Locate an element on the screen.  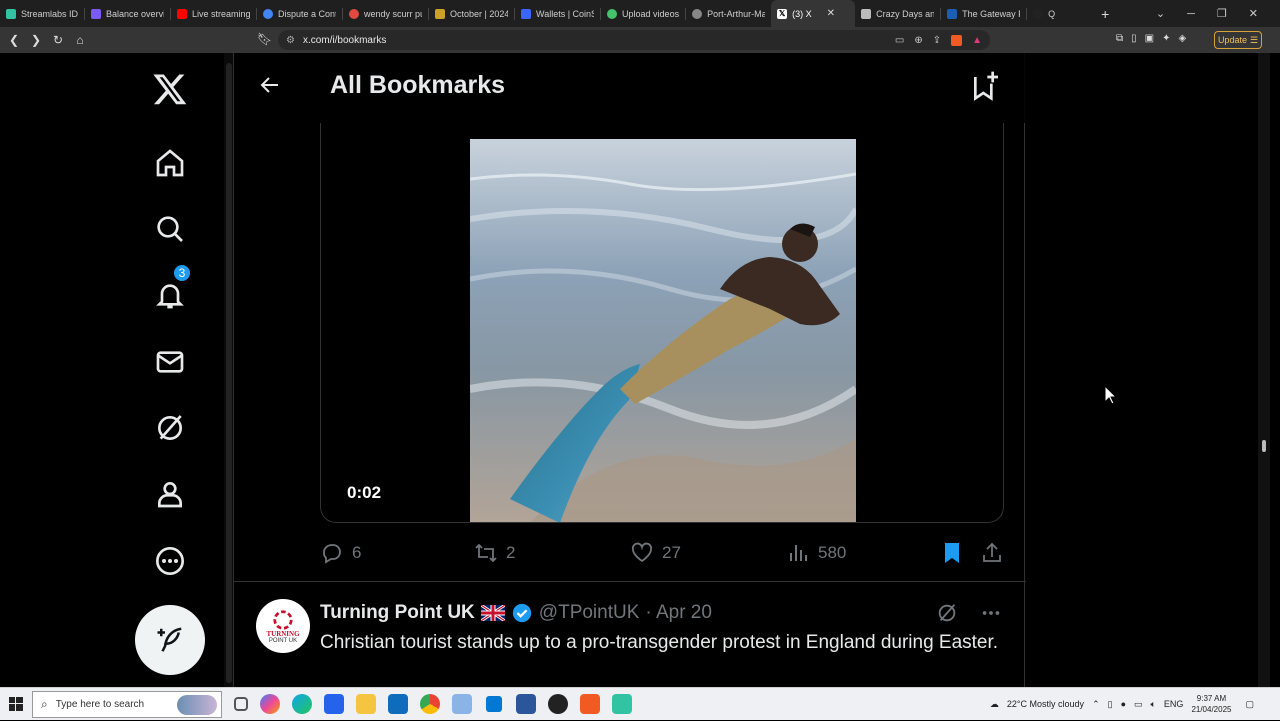
brave-icon is located at coordinates (590, 704).